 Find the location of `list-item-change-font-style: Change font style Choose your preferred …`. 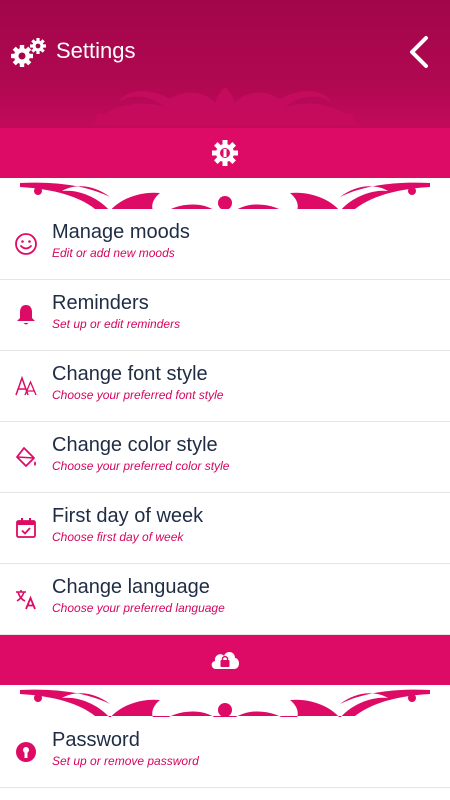

list-item-change-font-style: Change font style Choose your preferred … is located at coordinates (225, 386).